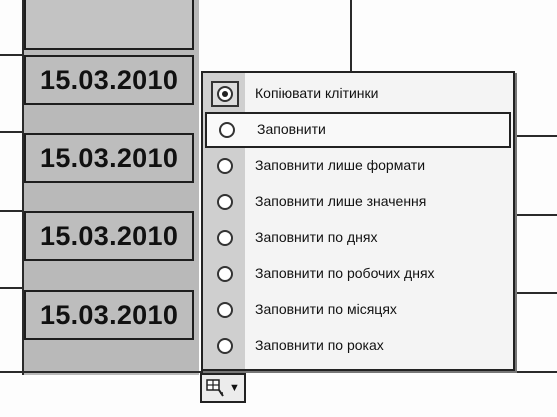  What do you see at coordinates (345, 273) in the screenshot?
I see `menu-item-label: Заповнити по робочих днях` at bounding box center [345, 273].